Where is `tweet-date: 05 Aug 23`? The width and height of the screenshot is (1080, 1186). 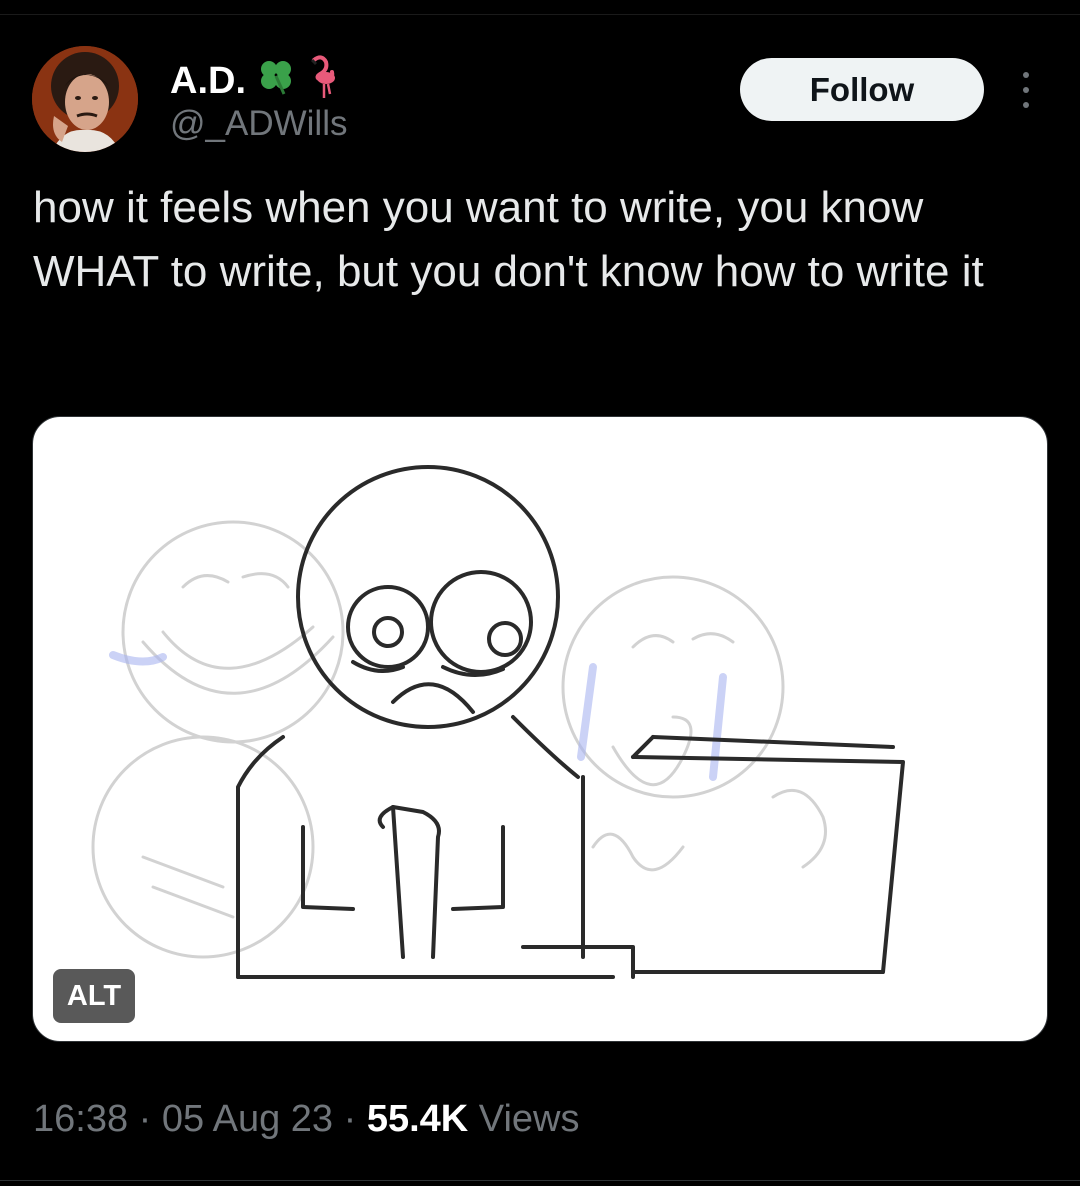
tweet-date: 05 Aug 23 is located at coordinates (247, 1119).